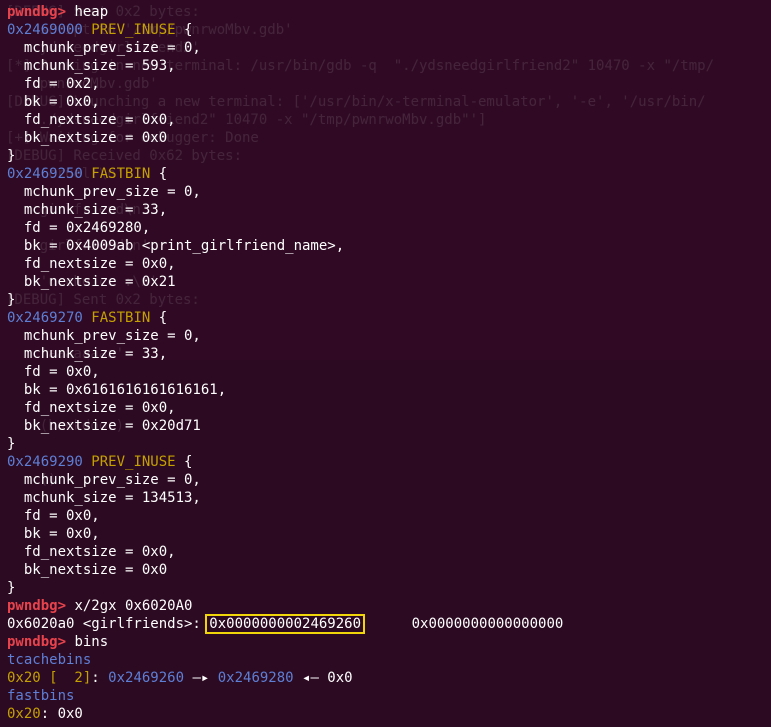  I want to click on text-segment: 0x0000000000000000, so click(462, 624).